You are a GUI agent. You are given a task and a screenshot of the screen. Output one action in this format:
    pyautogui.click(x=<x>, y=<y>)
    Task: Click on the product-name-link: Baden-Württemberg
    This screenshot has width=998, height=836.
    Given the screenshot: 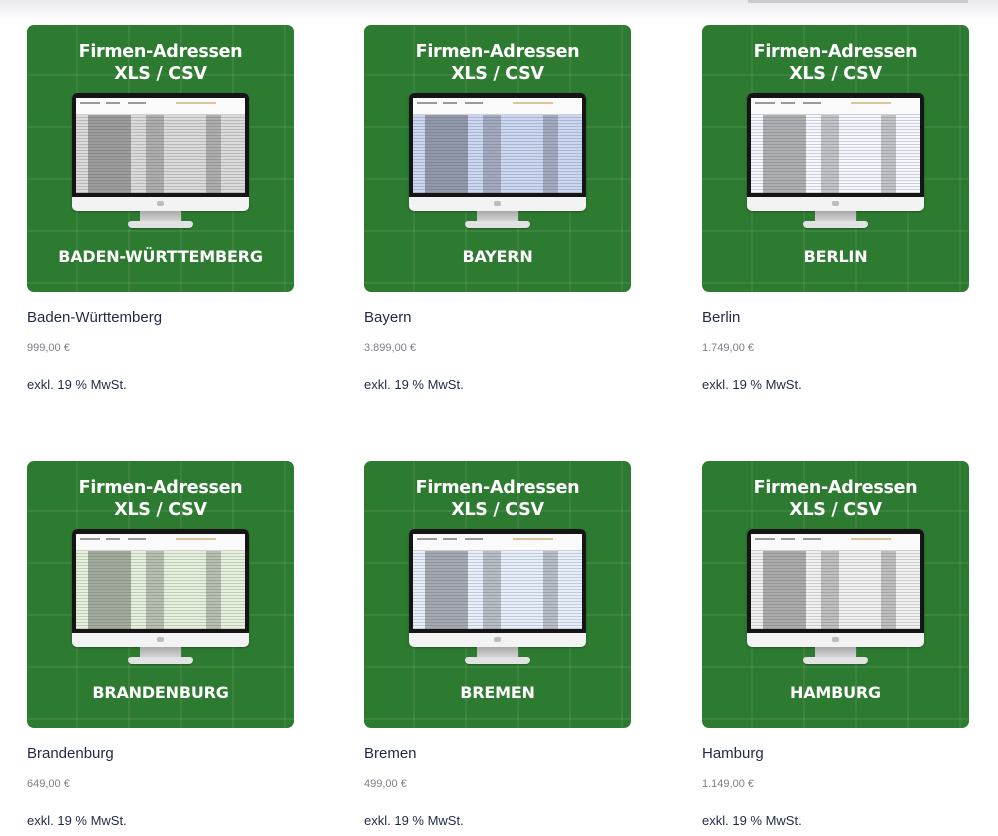 What is the action you would take?
    pyautogui.click(x=94, y=317)
    